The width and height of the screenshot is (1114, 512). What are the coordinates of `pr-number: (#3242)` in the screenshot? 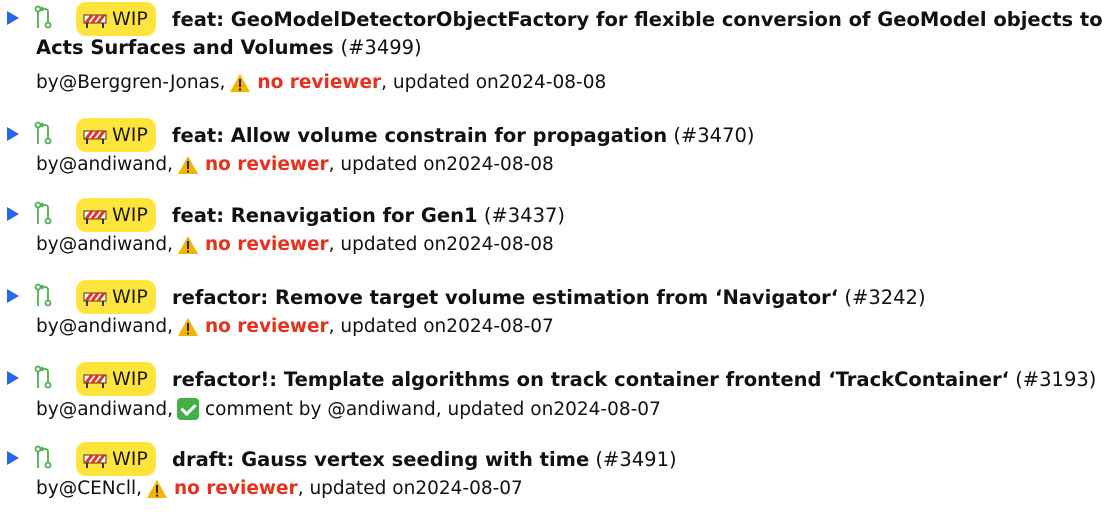 It's located at (884, 297).